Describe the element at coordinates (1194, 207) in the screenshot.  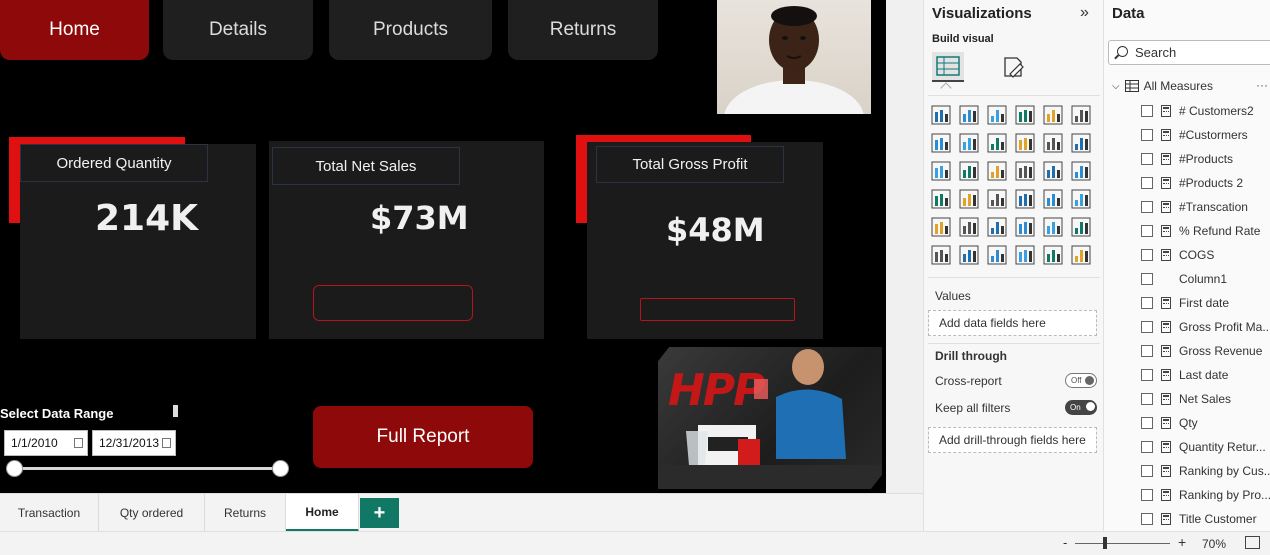
I see `field-item: #Transcation` at that location.